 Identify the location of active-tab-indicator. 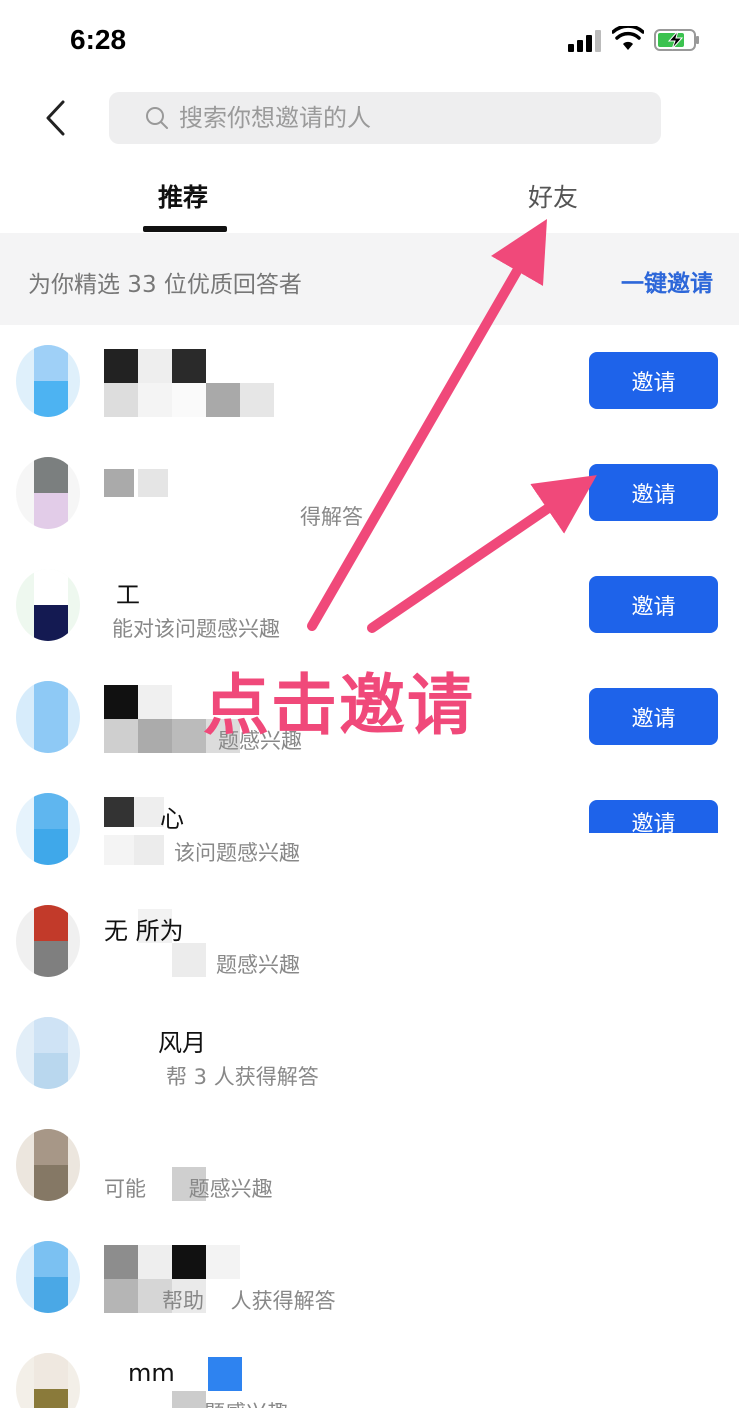
(185, 229).